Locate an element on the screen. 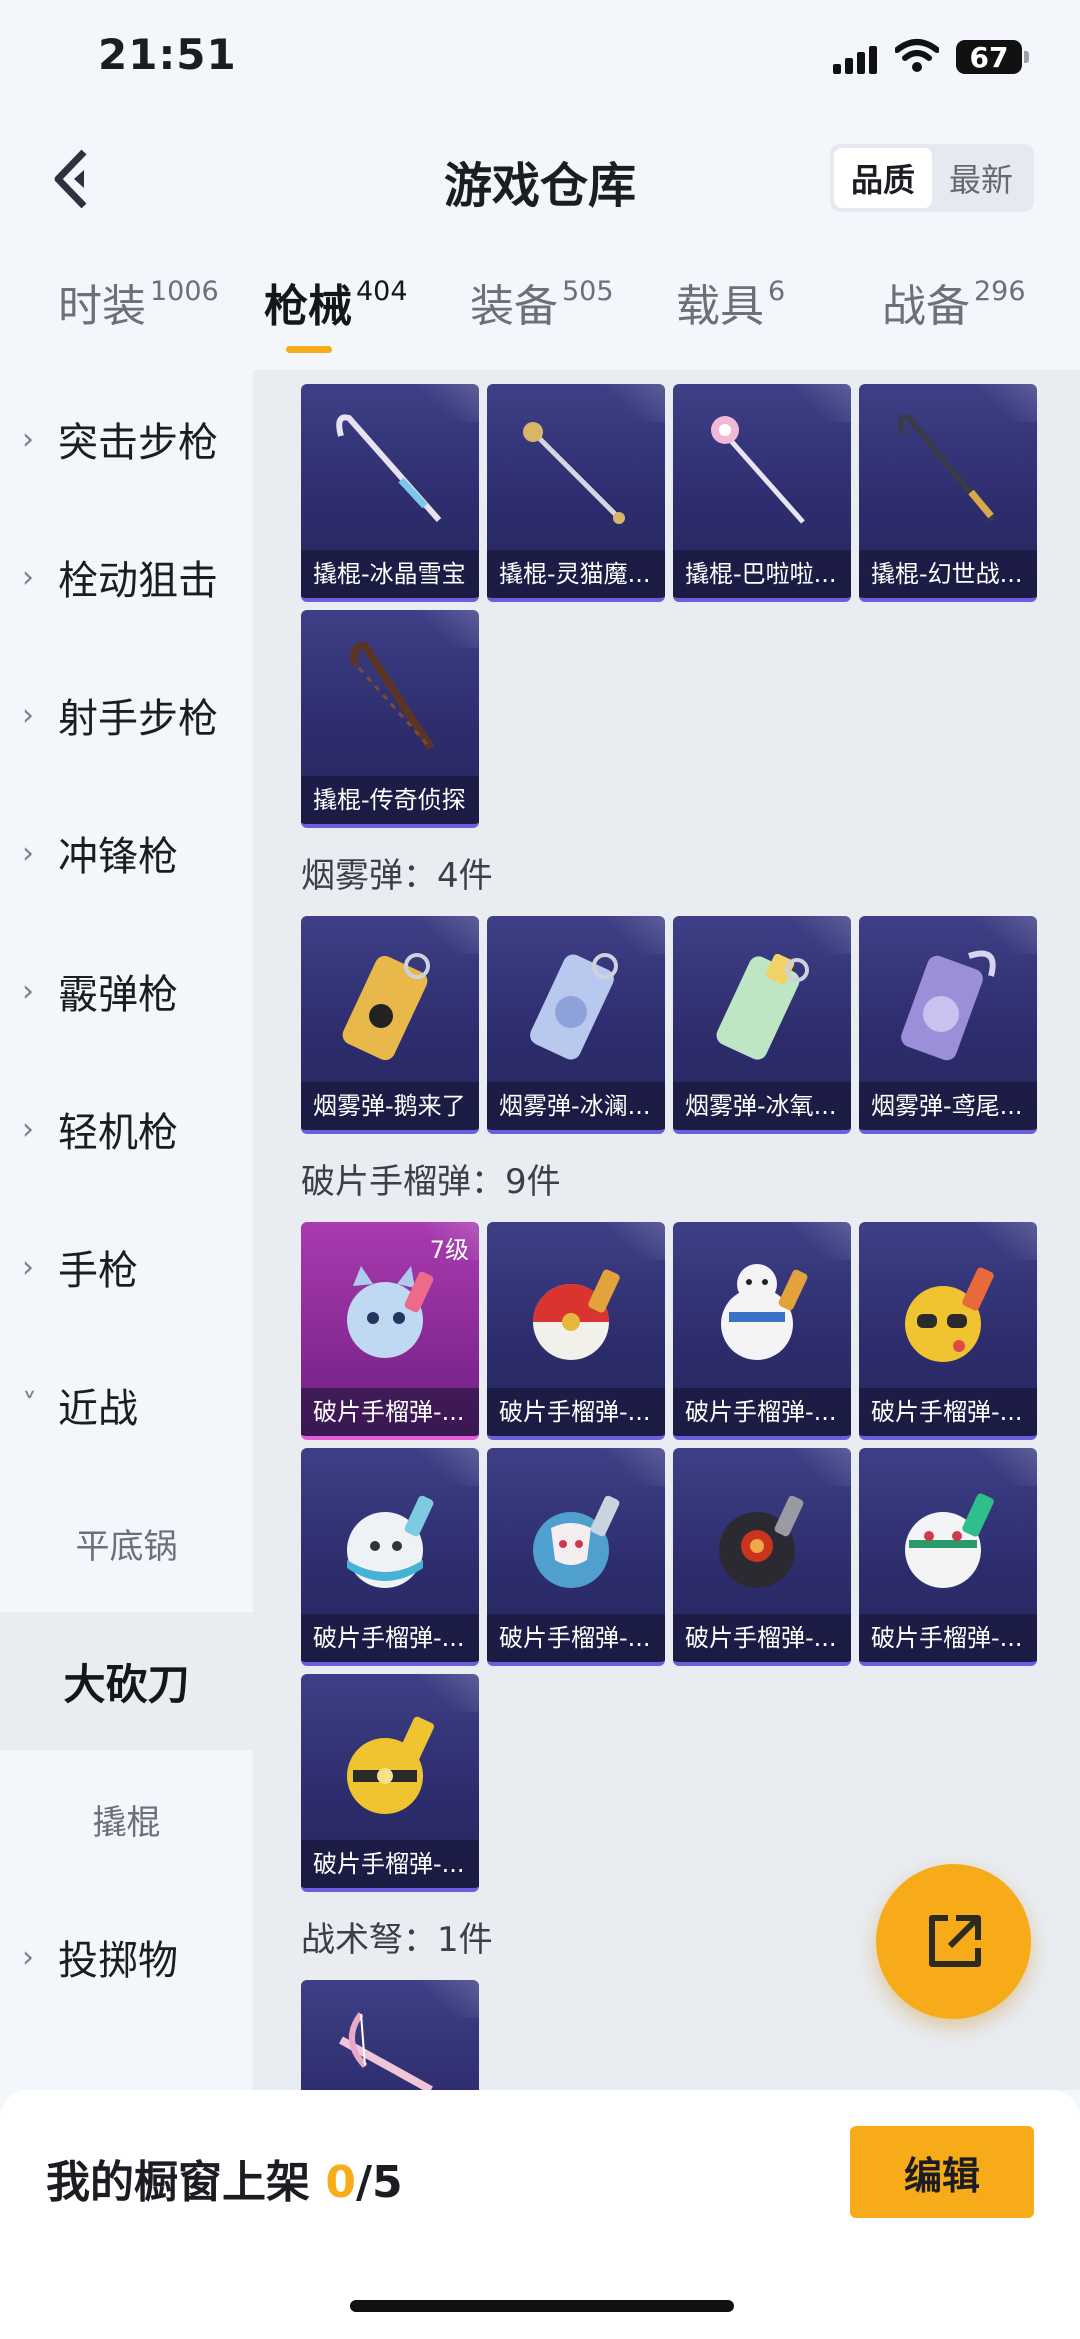 The image size is (1080, 2339). share-external-icon is located at coordinates (954, 1940).